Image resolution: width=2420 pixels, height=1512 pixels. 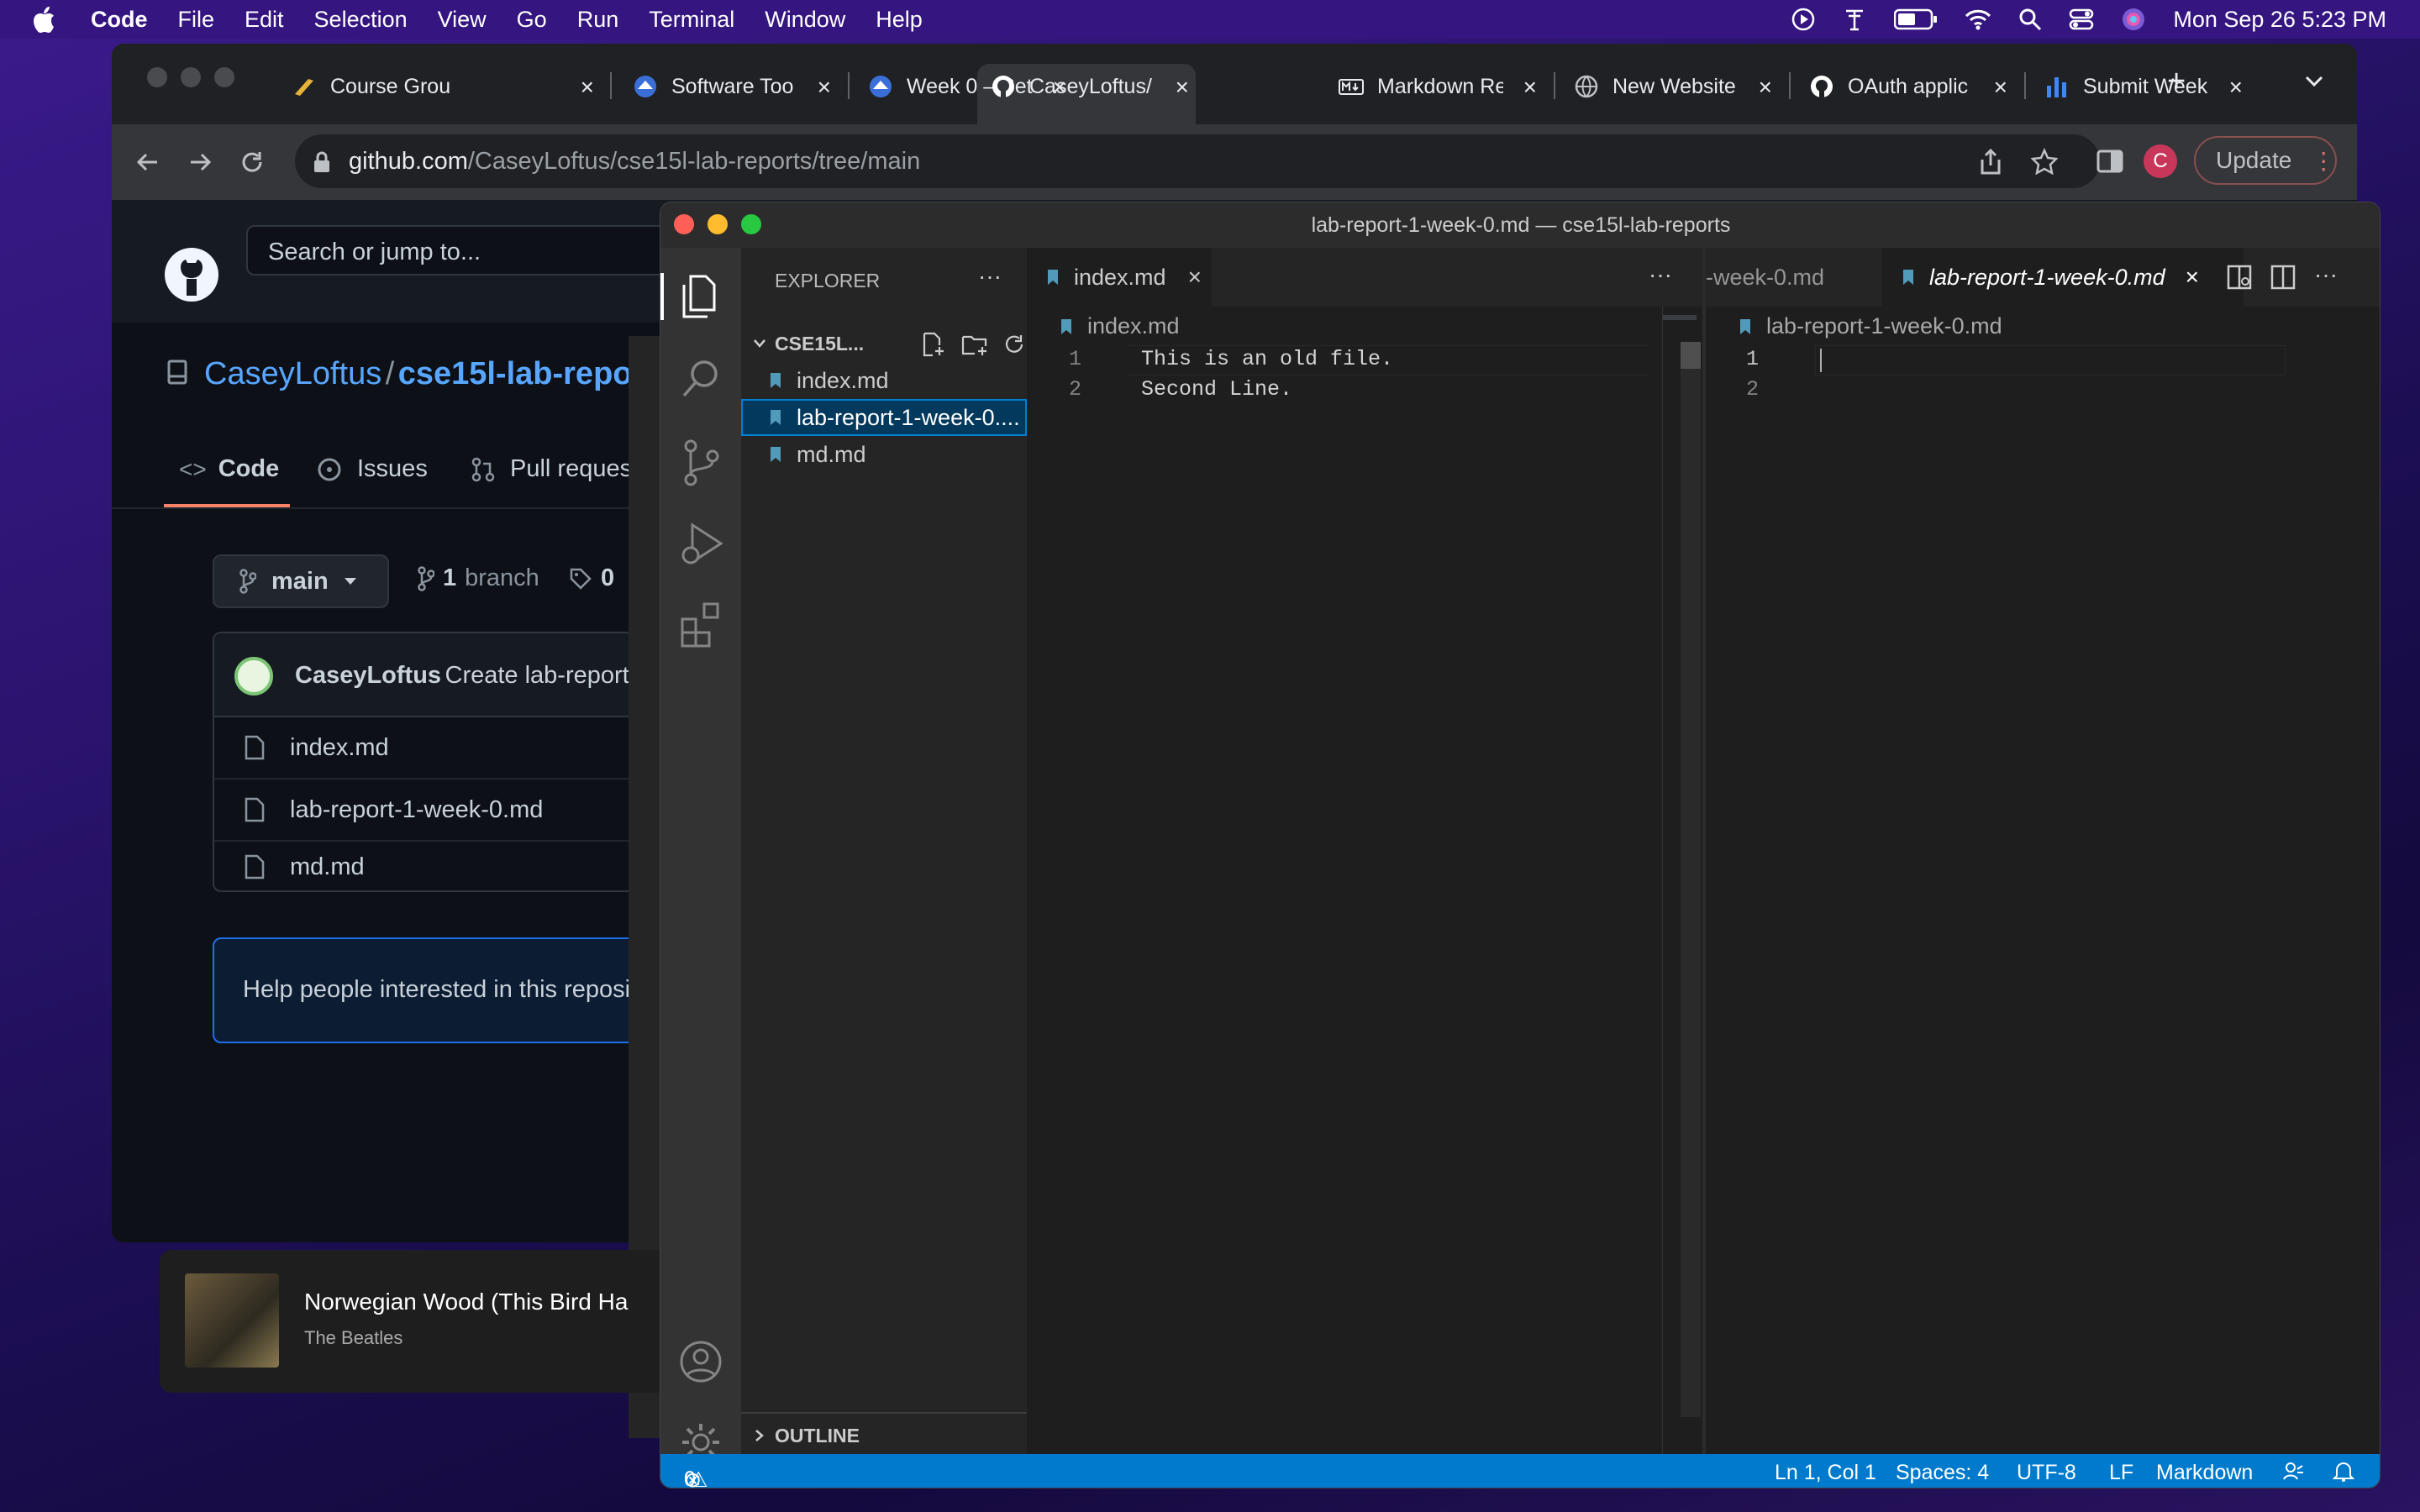 What do you see at coordinates (884, 454) in the screenshot?
I see `list-item: md.md` at bounding box center [884, 454].